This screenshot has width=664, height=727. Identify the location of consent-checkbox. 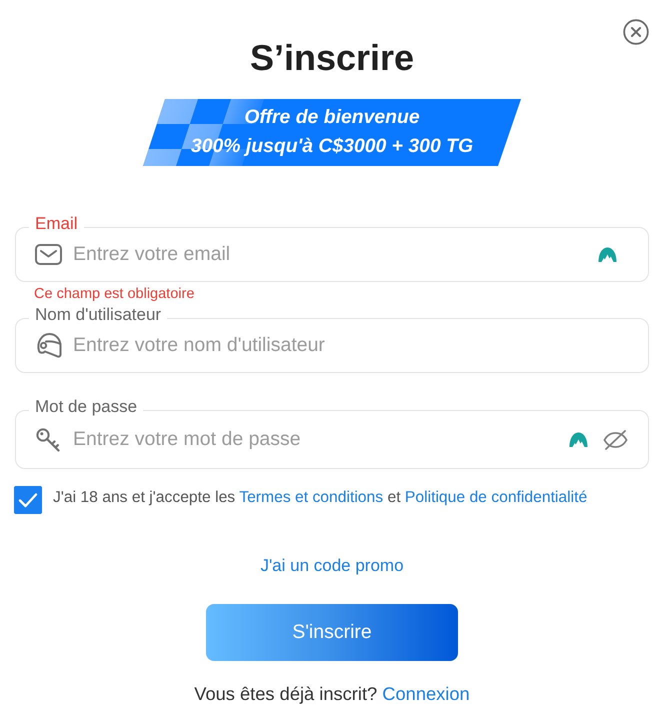
(28, 500).